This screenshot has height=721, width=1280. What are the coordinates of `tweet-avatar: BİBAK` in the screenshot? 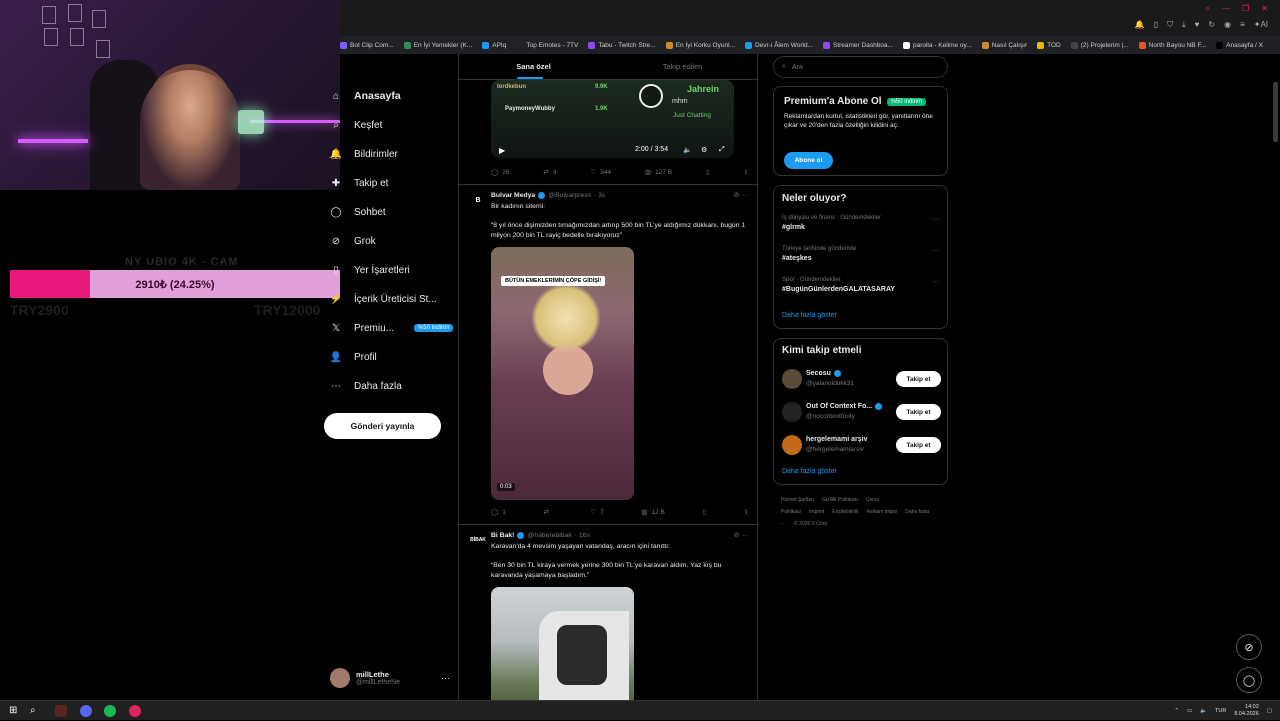 It's located at (478, 540).